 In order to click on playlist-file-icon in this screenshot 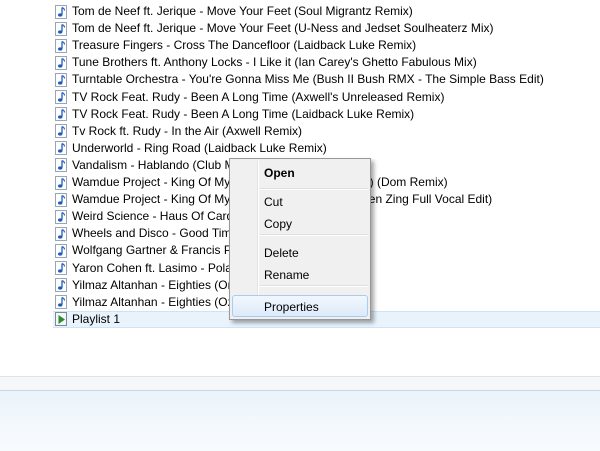, I will do `click(61, 319)`.